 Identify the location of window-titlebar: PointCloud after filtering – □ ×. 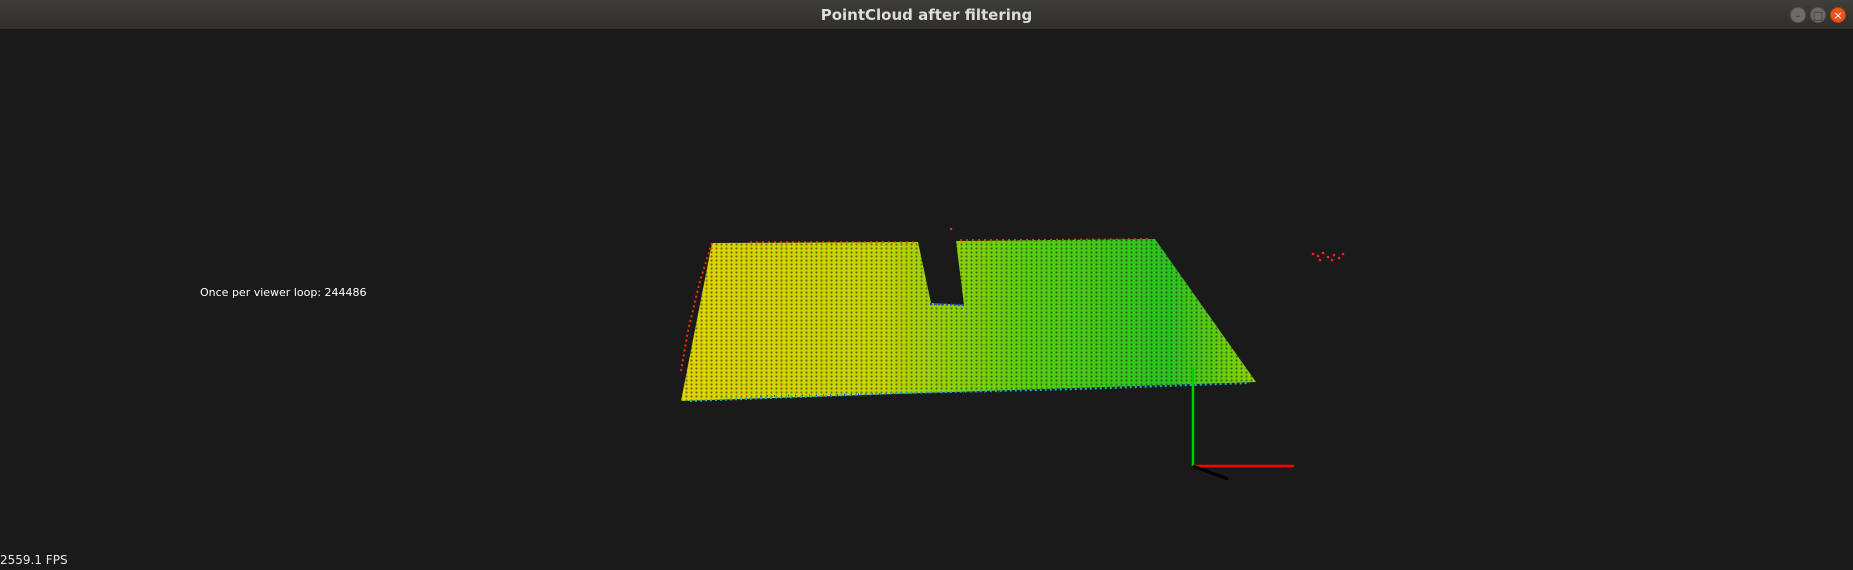
(926, 15).